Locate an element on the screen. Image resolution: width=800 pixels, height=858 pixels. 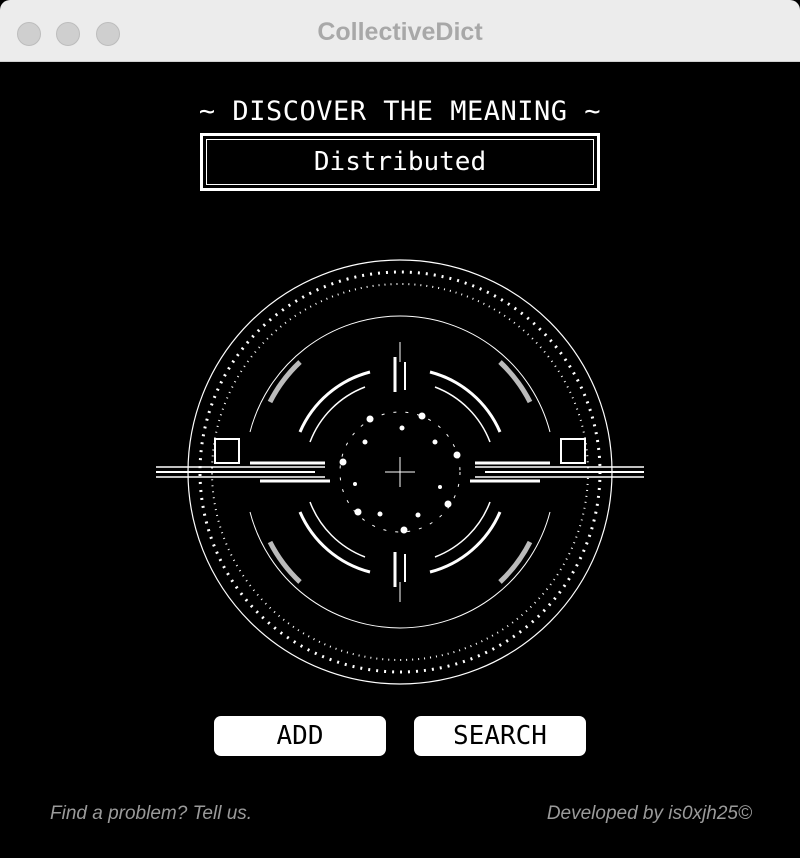
word-input is located at coordinates (400, 162).